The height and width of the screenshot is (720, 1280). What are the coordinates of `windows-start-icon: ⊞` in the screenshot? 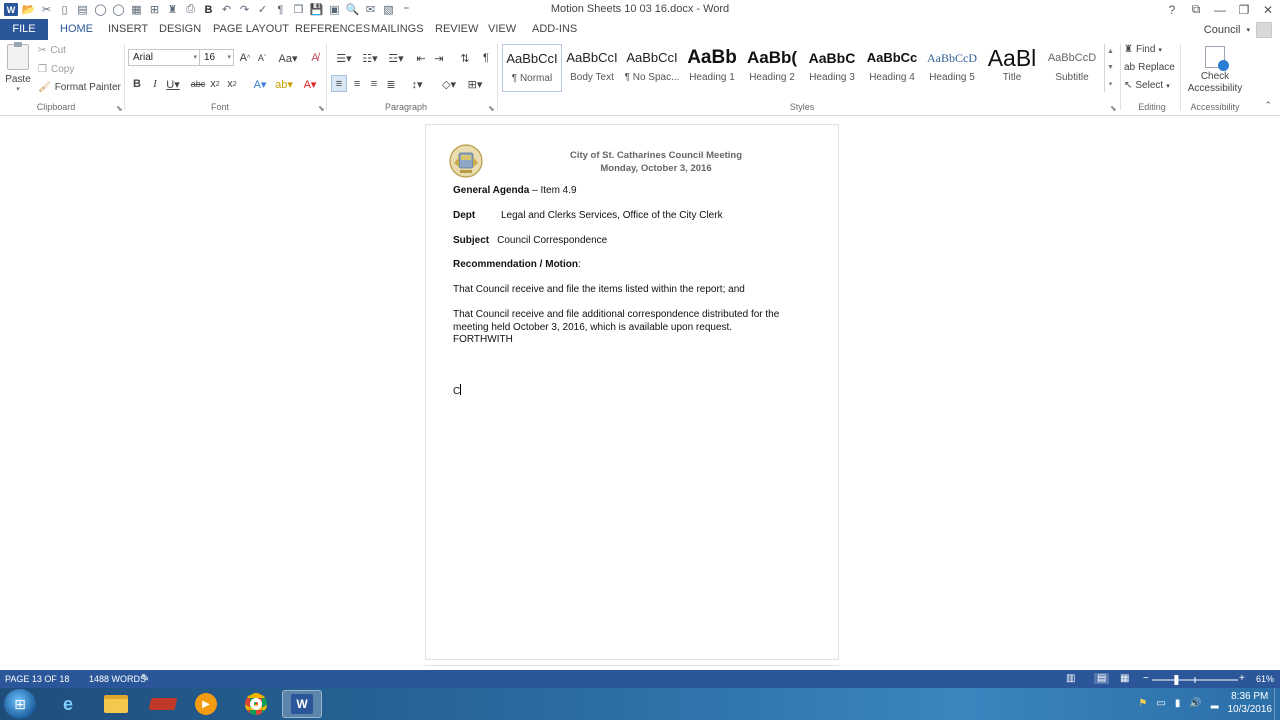 It's located at (20, 704).